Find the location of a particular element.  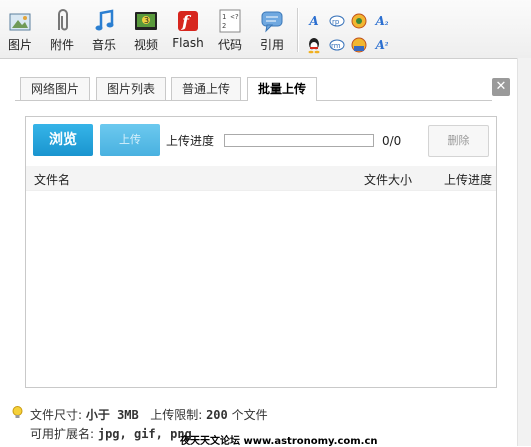

toolbar-image-button: 图片 is located at coordinates (20, 32).